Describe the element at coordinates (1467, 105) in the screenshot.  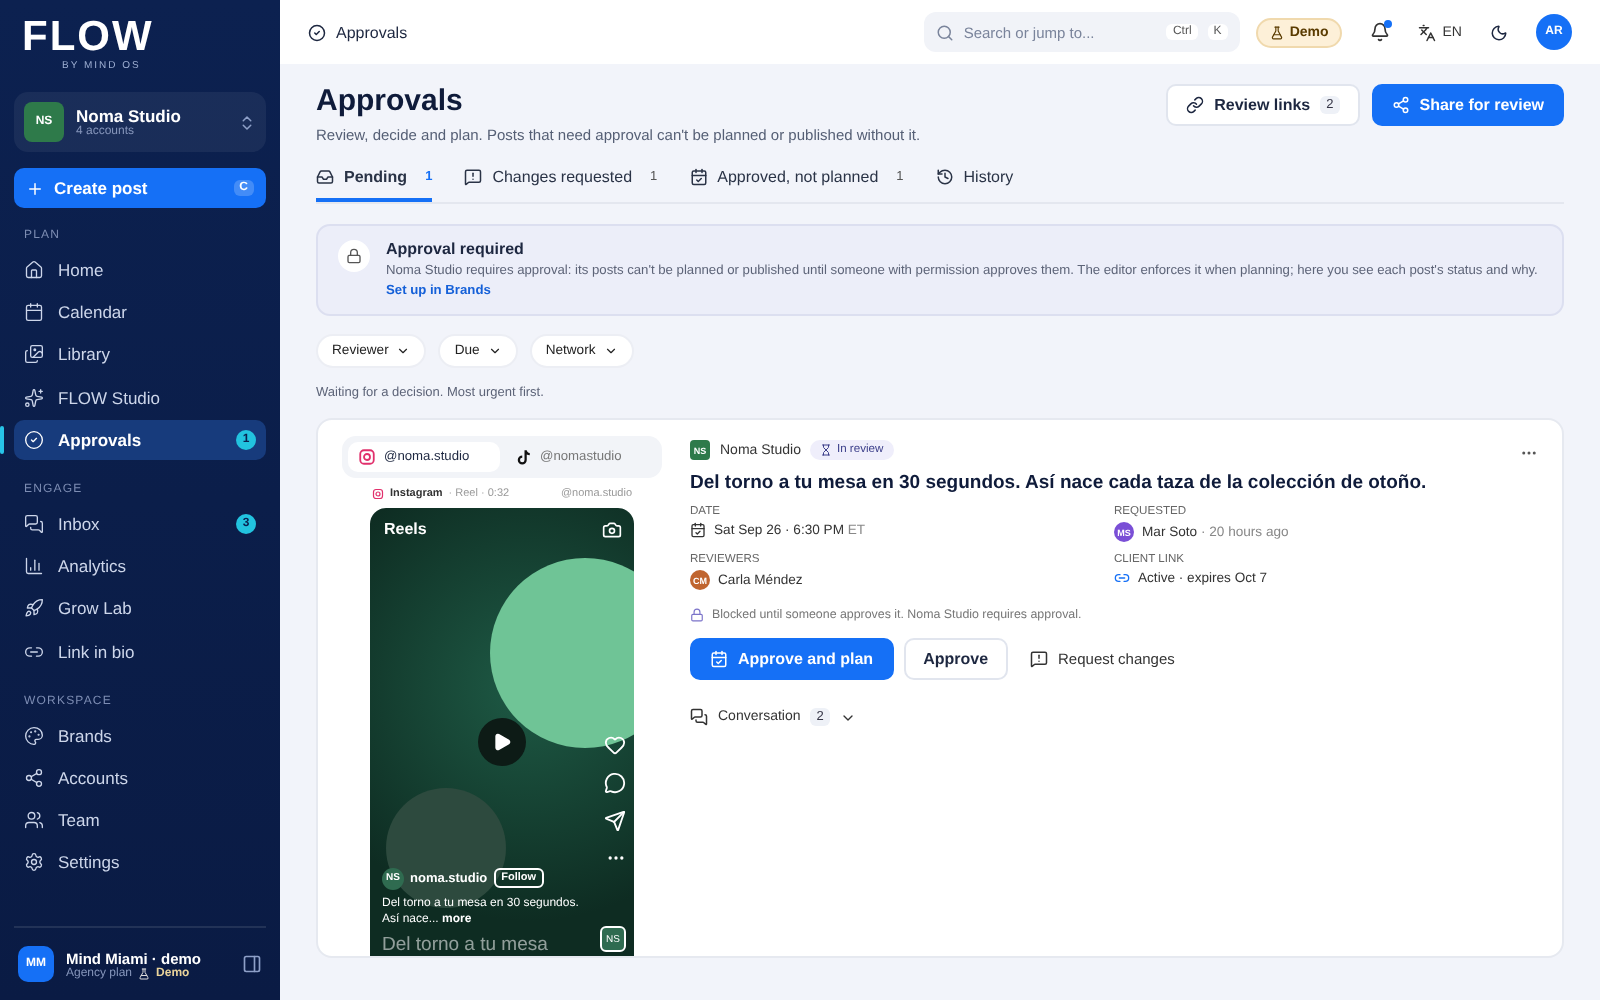
I see `share-for-review-button: Share for review` at that location.